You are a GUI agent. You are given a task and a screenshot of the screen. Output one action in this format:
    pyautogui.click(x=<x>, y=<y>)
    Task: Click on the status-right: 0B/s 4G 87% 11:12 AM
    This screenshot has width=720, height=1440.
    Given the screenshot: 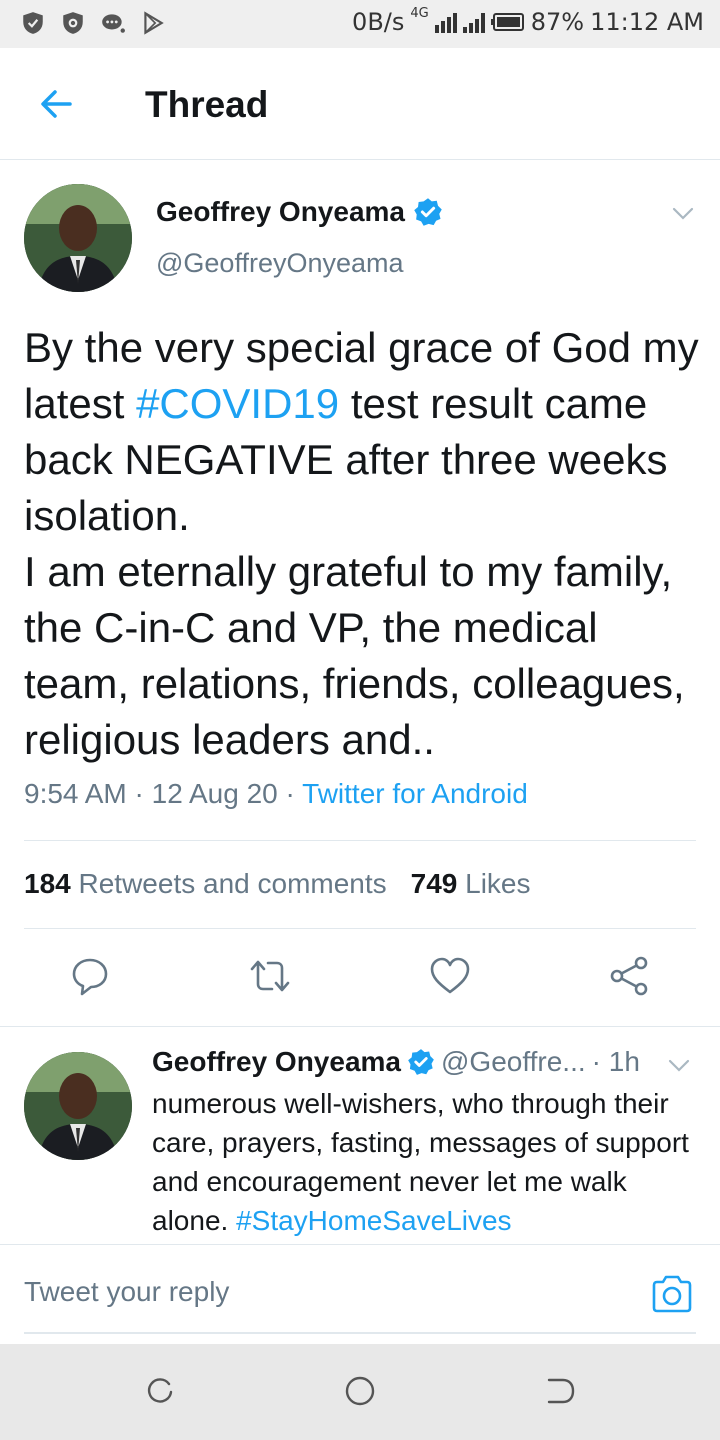 What is the action you would take?
    pyautogui.click(x=528, y=21)
    